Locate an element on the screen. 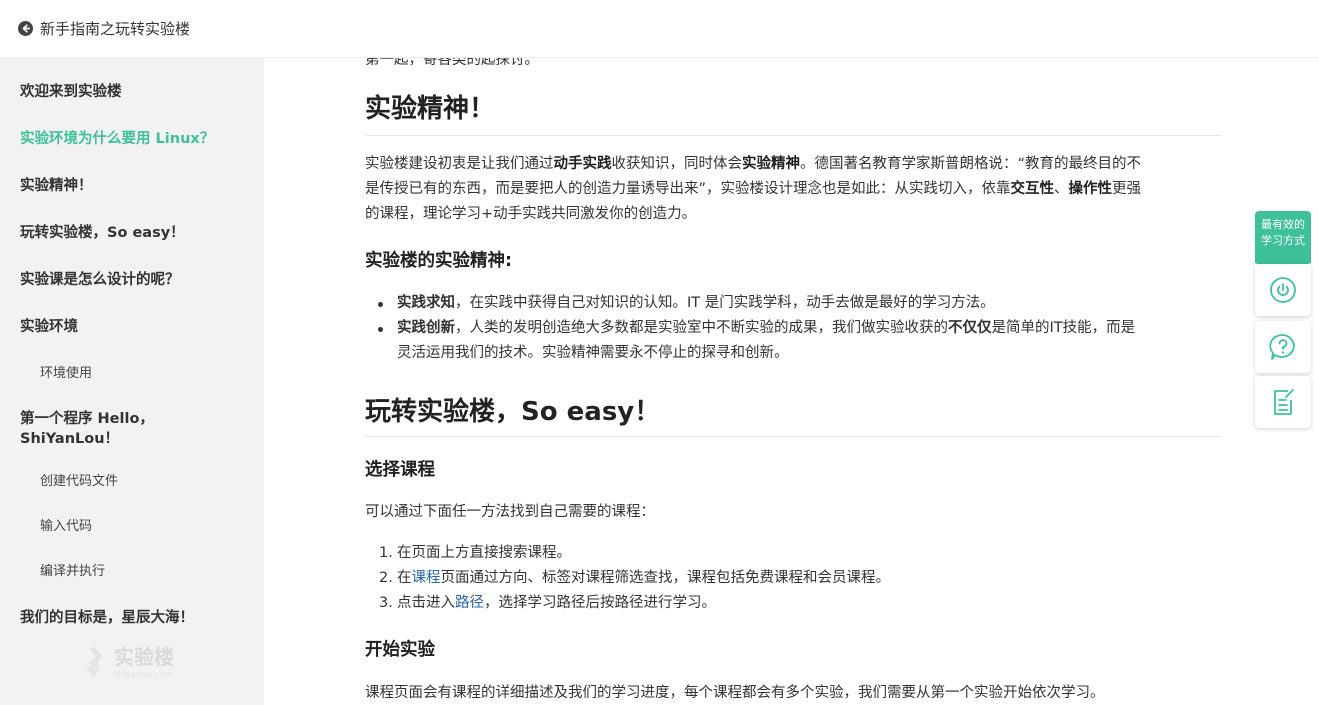 This screenshot has height=705, width=1319. notes-icon is located at coordinates (1284, 402).